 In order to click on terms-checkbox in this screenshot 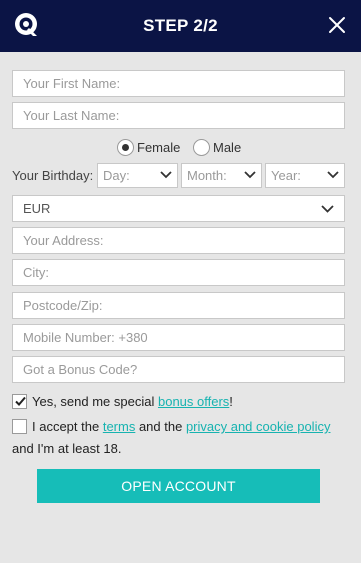, I will do `click(19, 426)`.